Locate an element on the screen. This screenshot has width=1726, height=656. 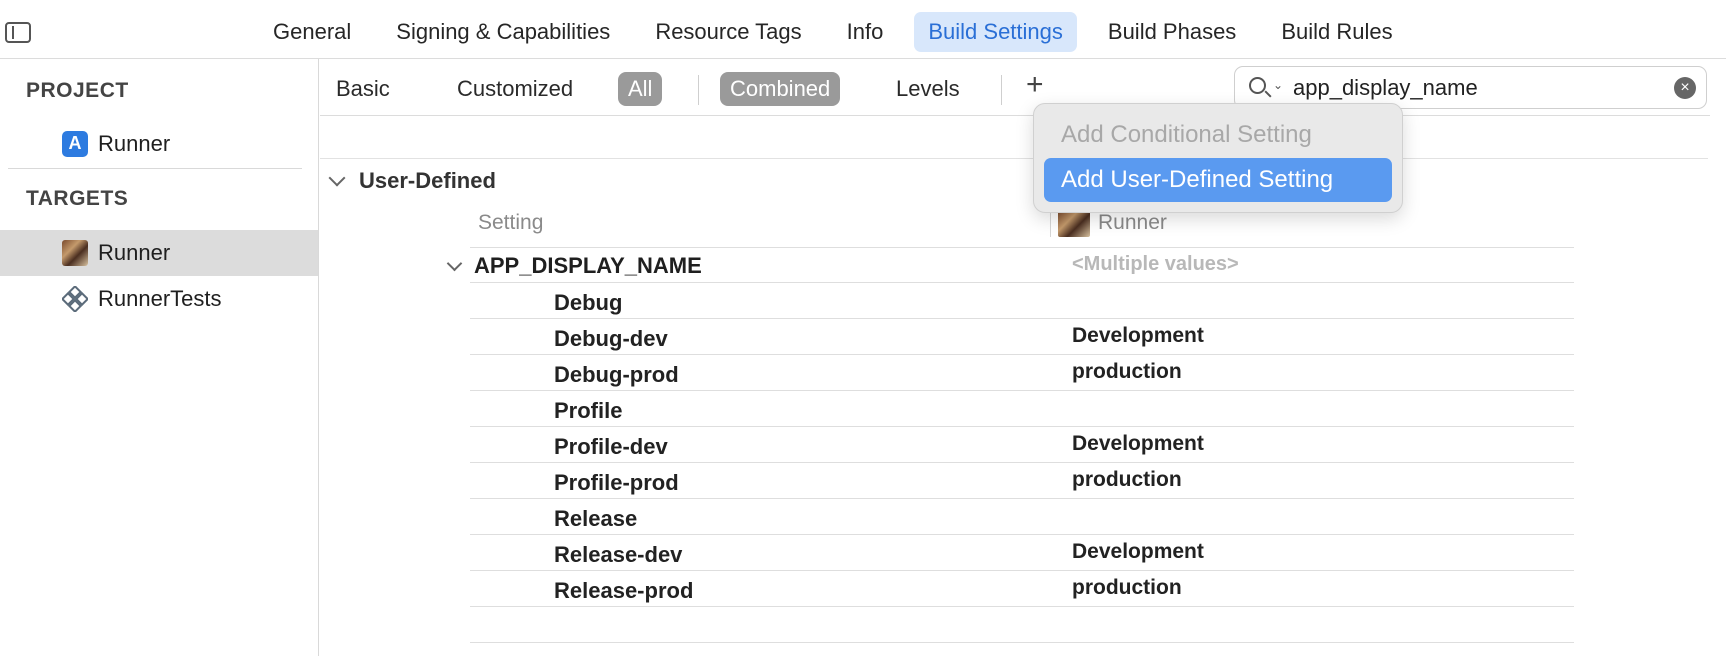
sidebar-item-project-runner: Runner is located at coordinates (159, 144).